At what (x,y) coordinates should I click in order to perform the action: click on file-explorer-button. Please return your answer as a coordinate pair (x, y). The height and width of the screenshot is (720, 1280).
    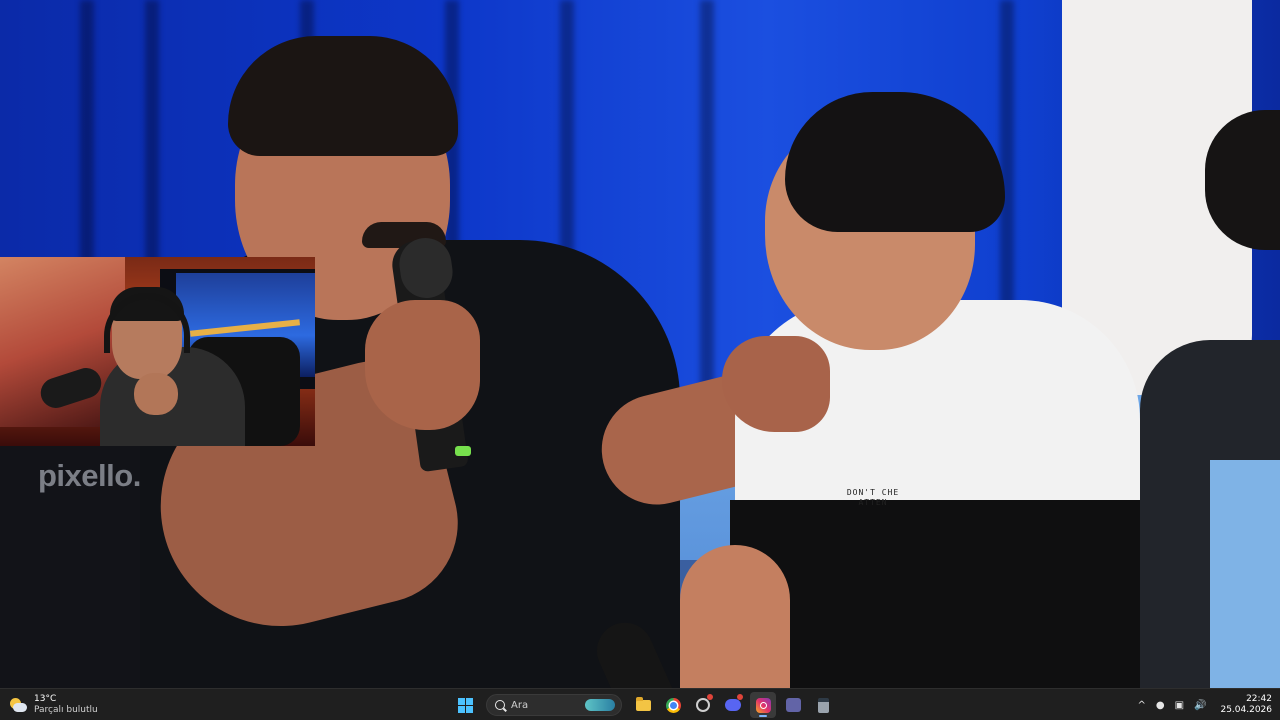
    Looking at the image, I should click on (643, 705).